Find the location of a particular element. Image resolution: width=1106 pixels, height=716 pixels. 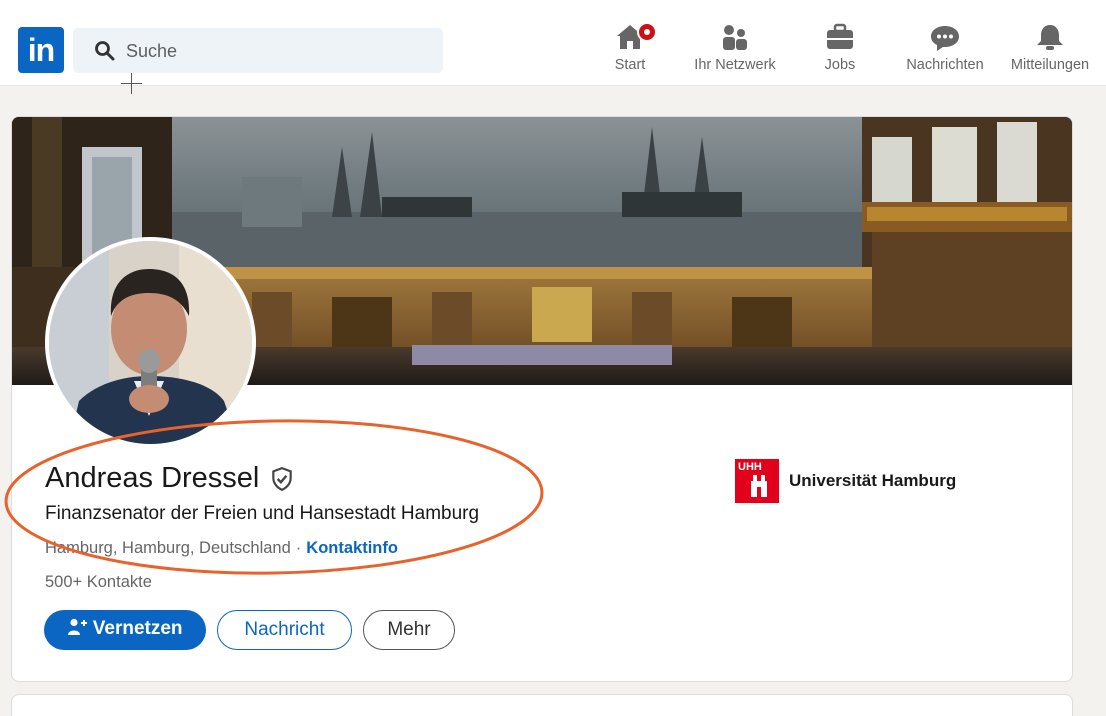

next-section-card is located at coordinates (542, 705).